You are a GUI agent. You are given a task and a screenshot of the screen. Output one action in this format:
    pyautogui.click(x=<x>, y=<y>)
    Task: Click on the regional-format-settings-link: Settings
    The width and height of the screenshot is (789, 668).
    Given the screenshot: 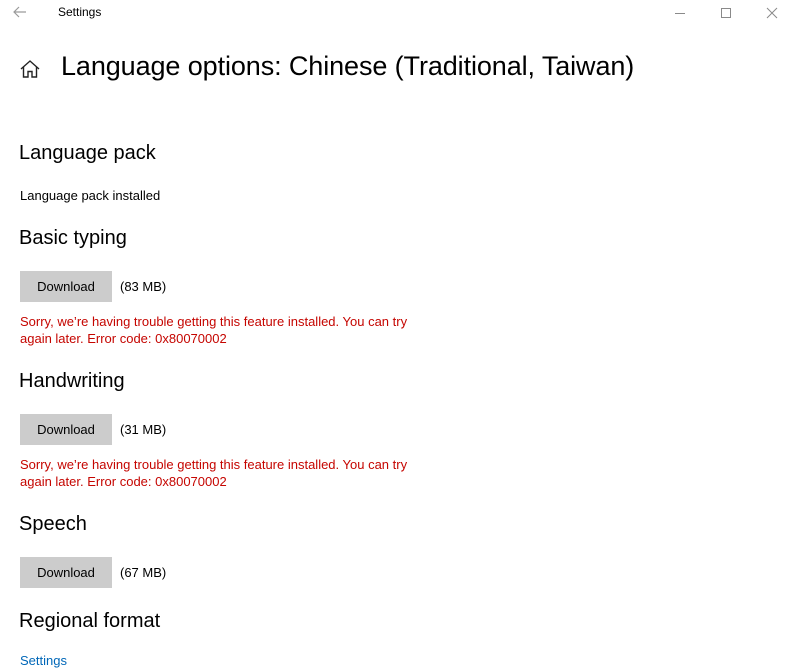 What is the action you would take?
    pyautogui.click(x=43, y=660)
    